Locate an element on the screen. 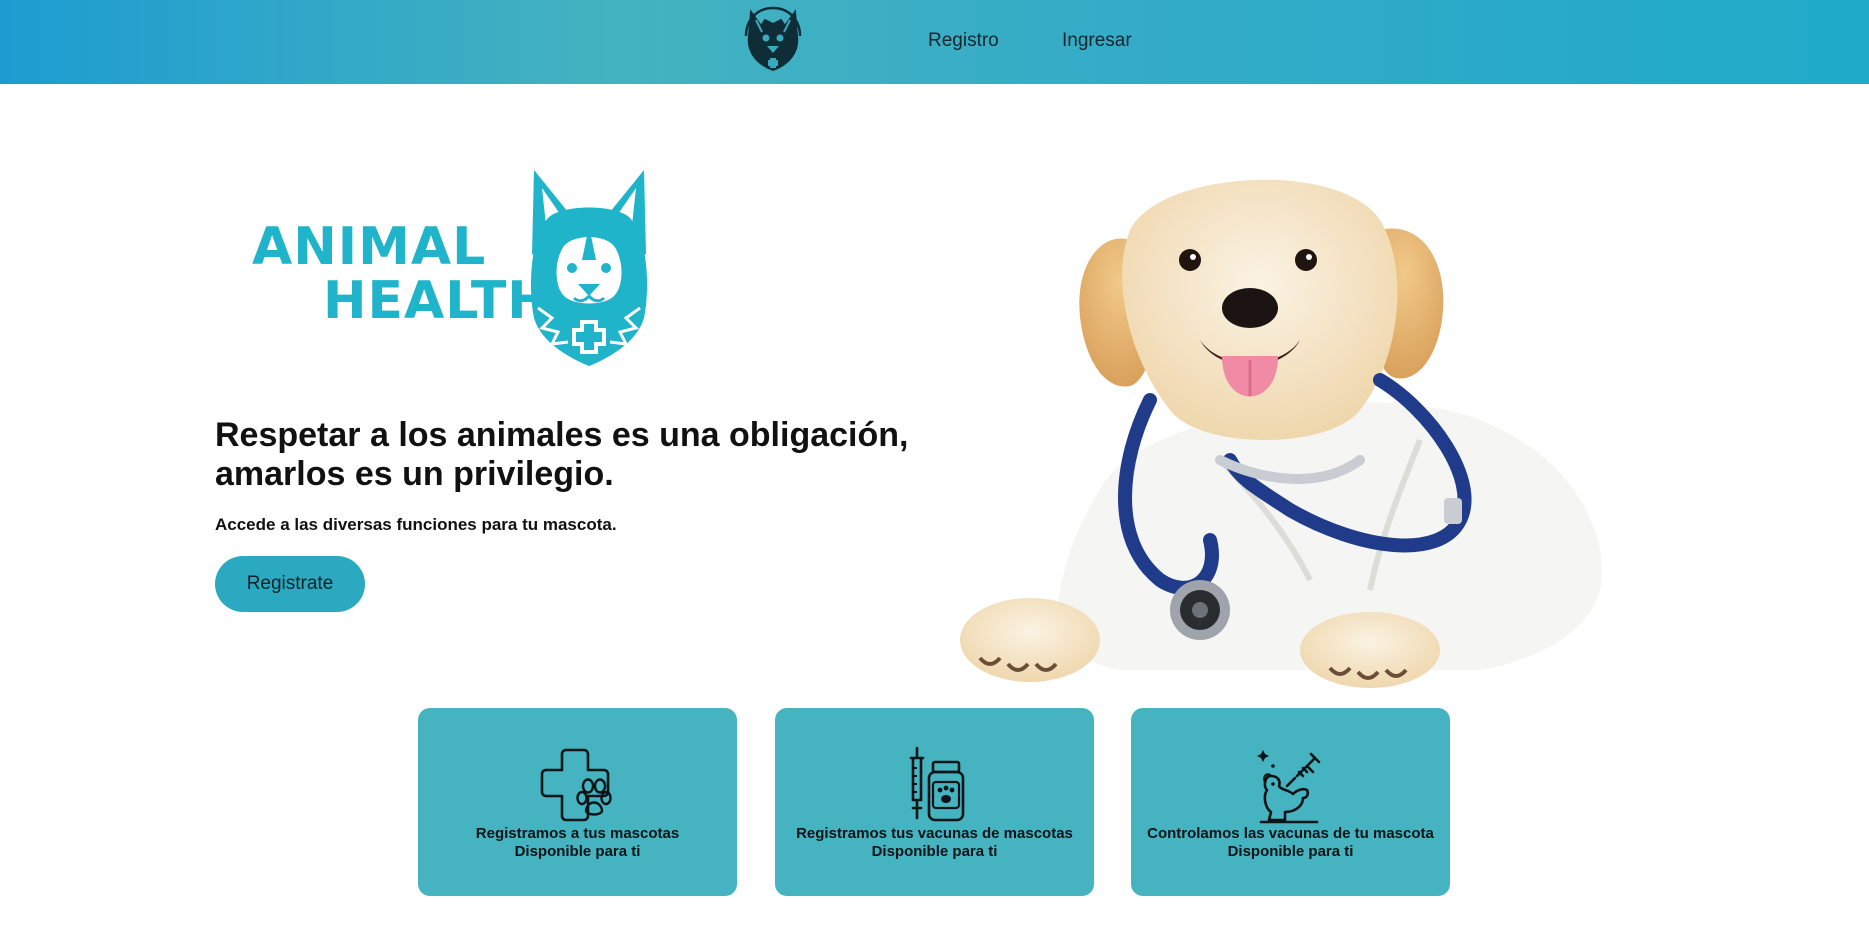 This screenshot has height=944, width=1869. paw-cross-icon is located at coordinates (576, 785).